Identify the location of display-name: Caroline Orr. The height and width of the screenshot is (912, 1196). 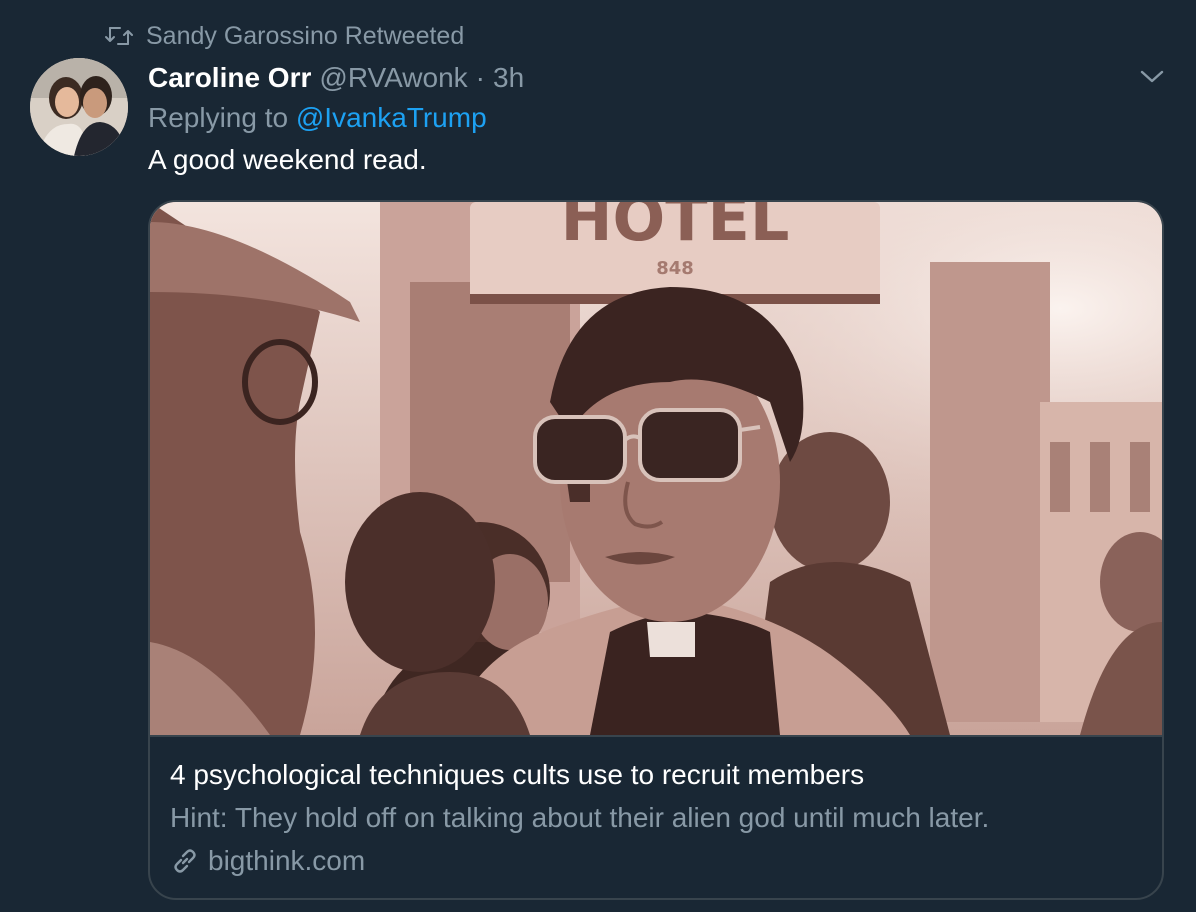
(229, 78).